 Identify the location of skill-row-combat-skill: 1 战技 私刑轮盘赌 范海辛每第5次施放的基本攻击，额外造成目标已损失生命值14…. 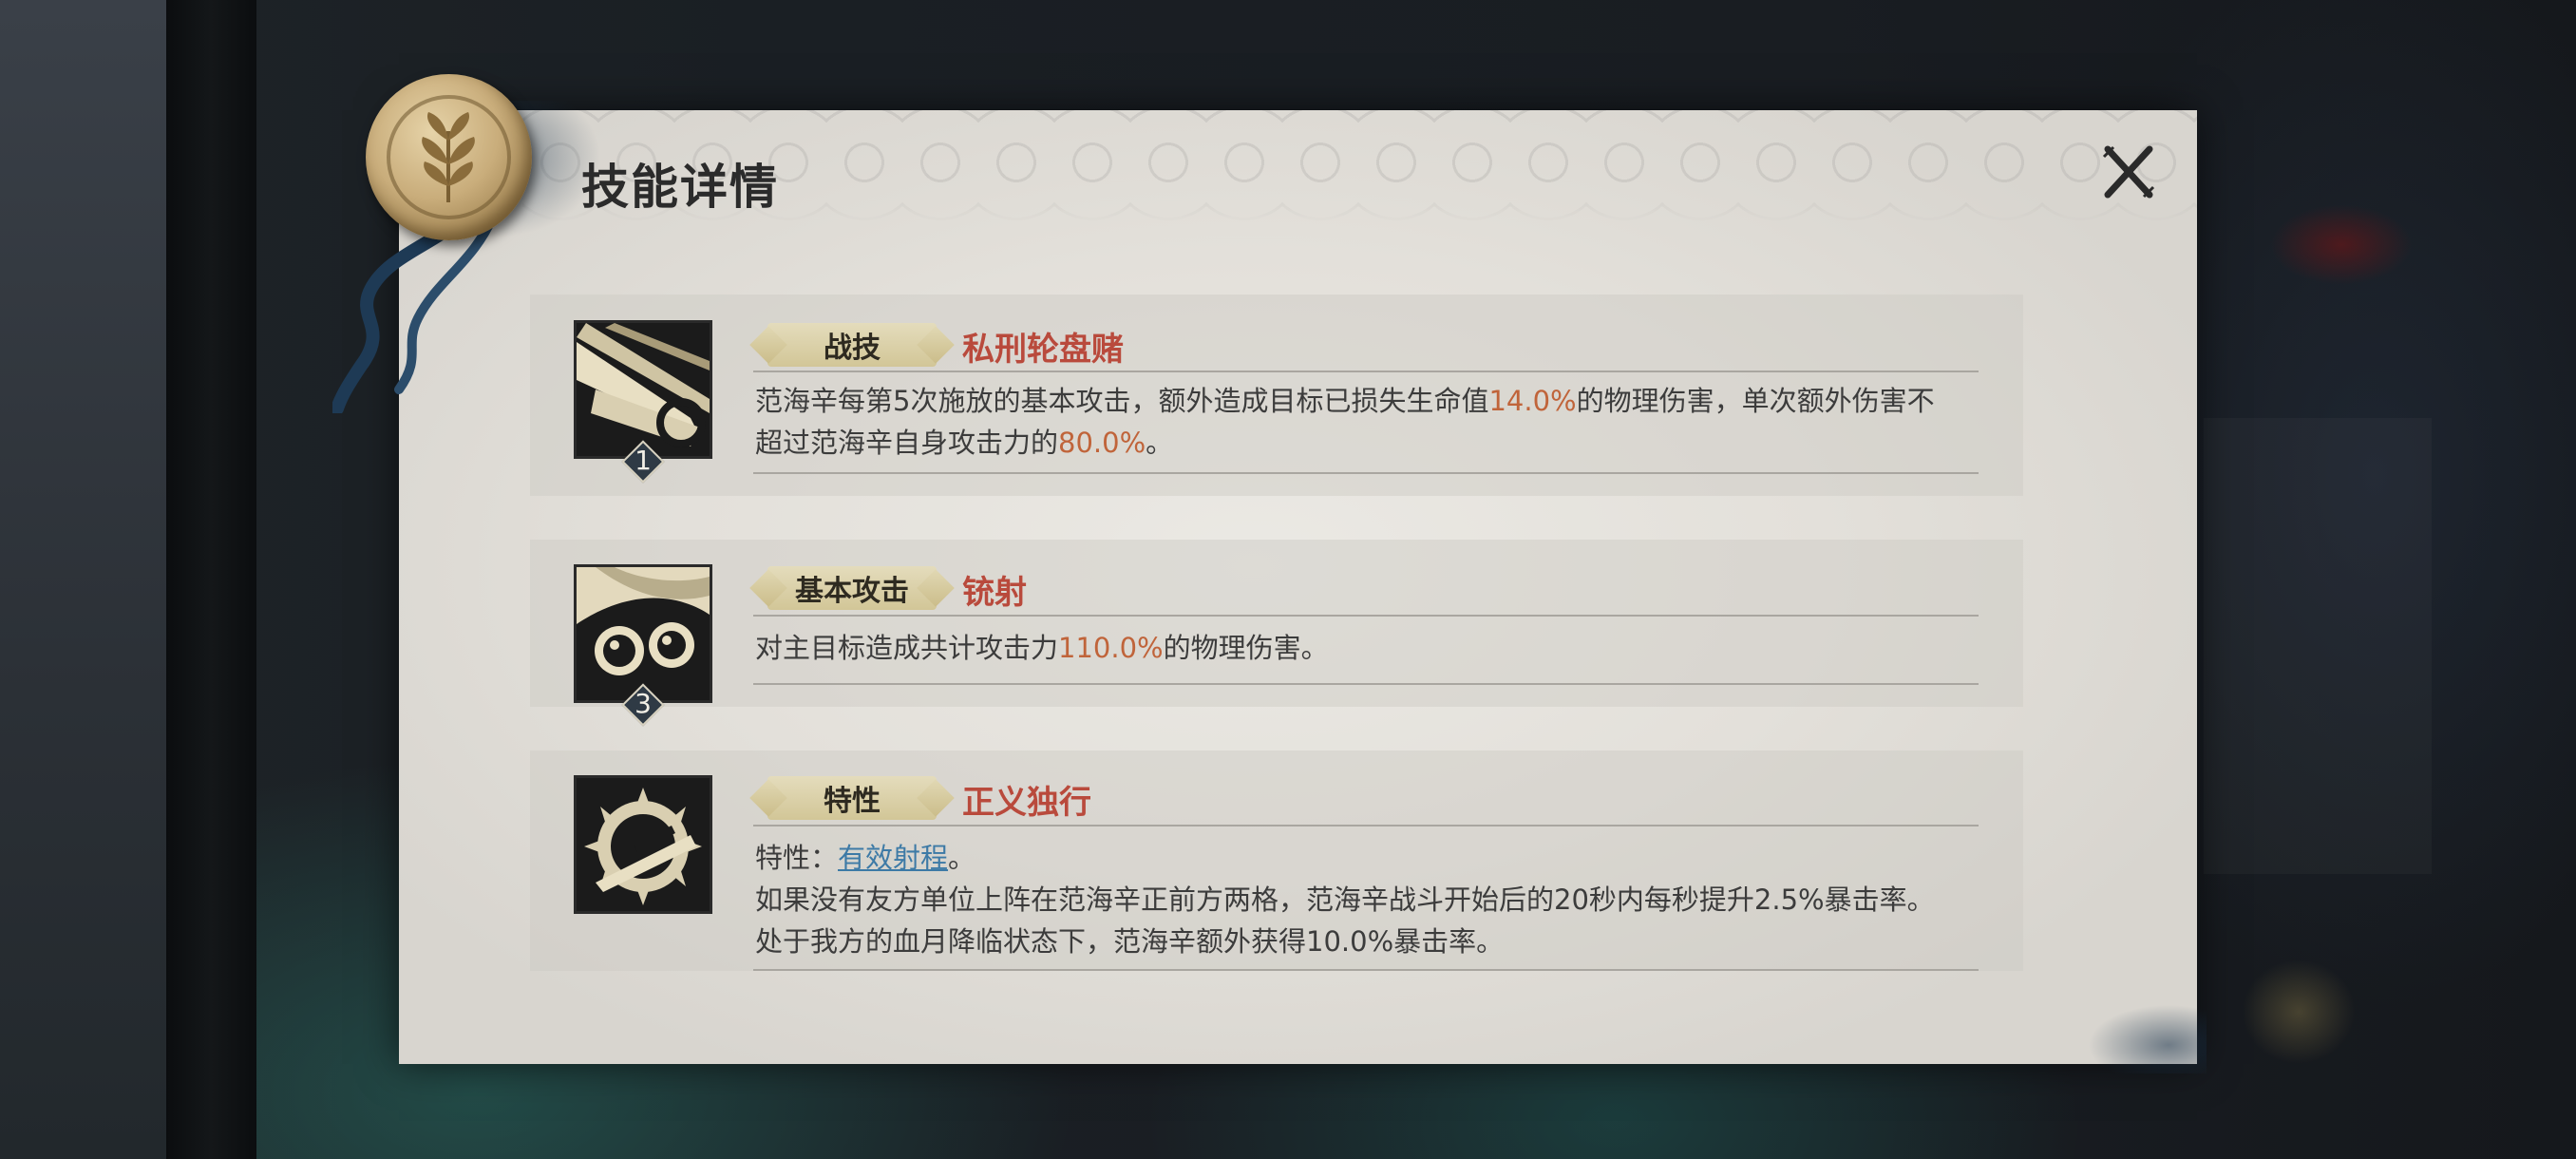
(1276, 395).